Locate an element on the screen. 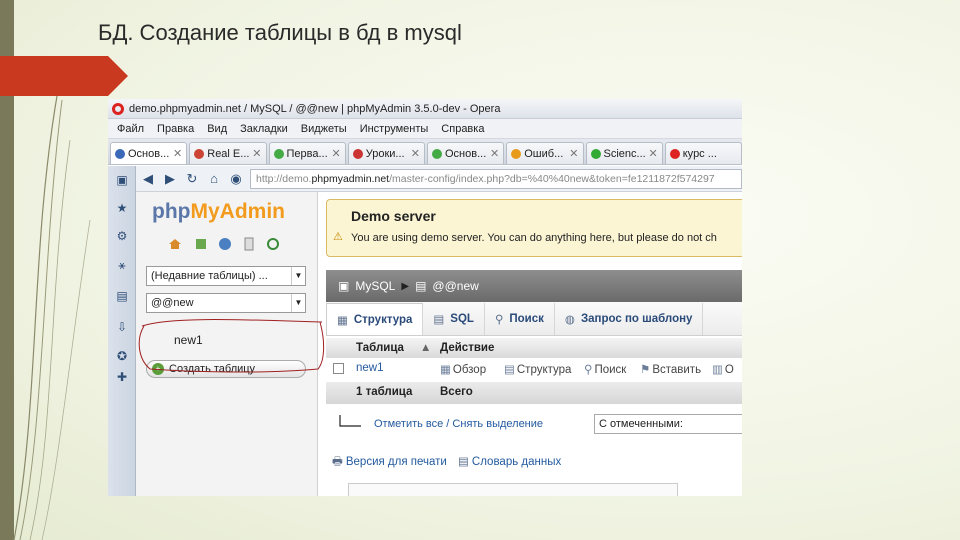  breadcrumb-database: @@new is located at coordinates (455, 286).